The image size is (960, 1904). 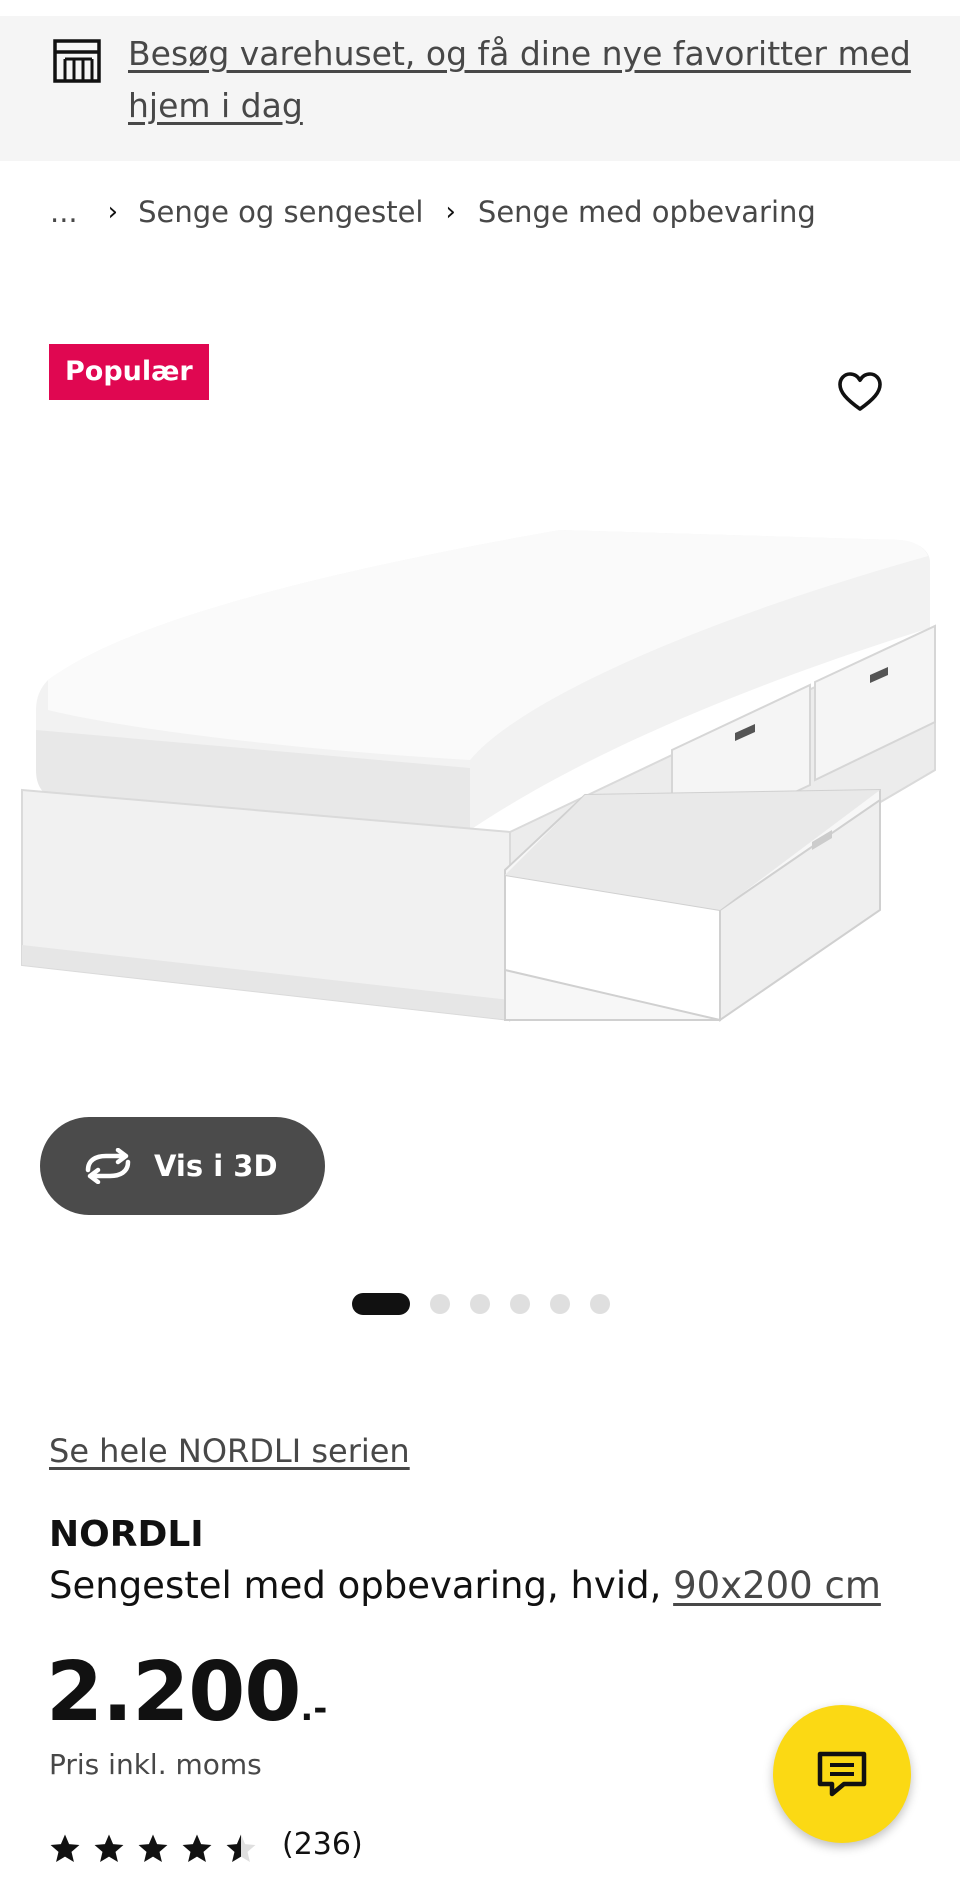 What do you see at coordinates (322, 1844) in the screenshot?
I see `review-count: (236)` at bounding box center [322, 1844].